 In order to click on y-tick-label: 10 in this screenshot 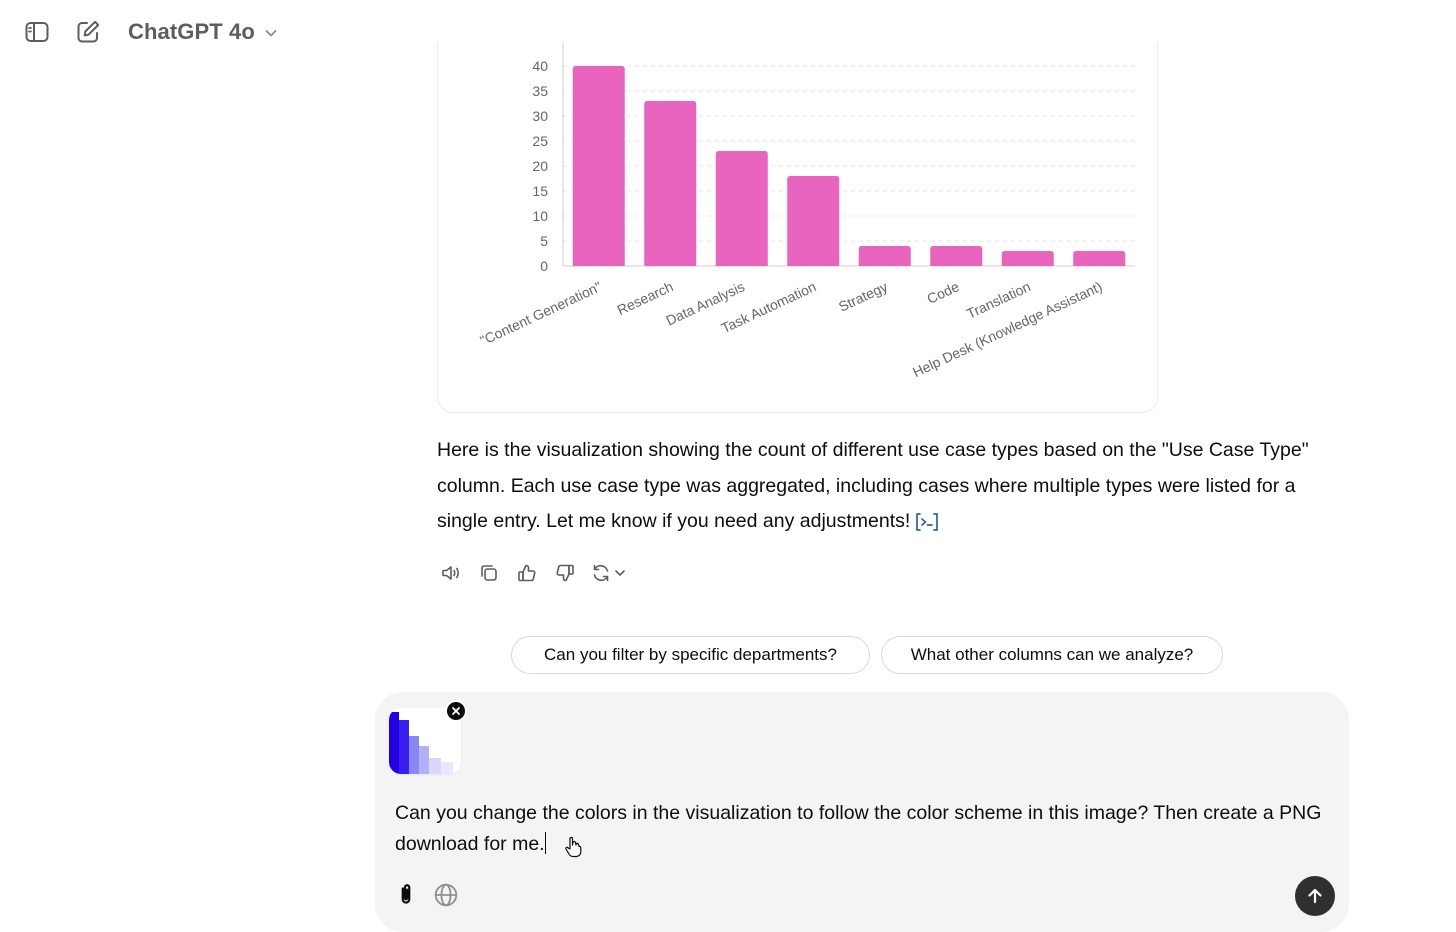, I will do `click(540, 216)`.